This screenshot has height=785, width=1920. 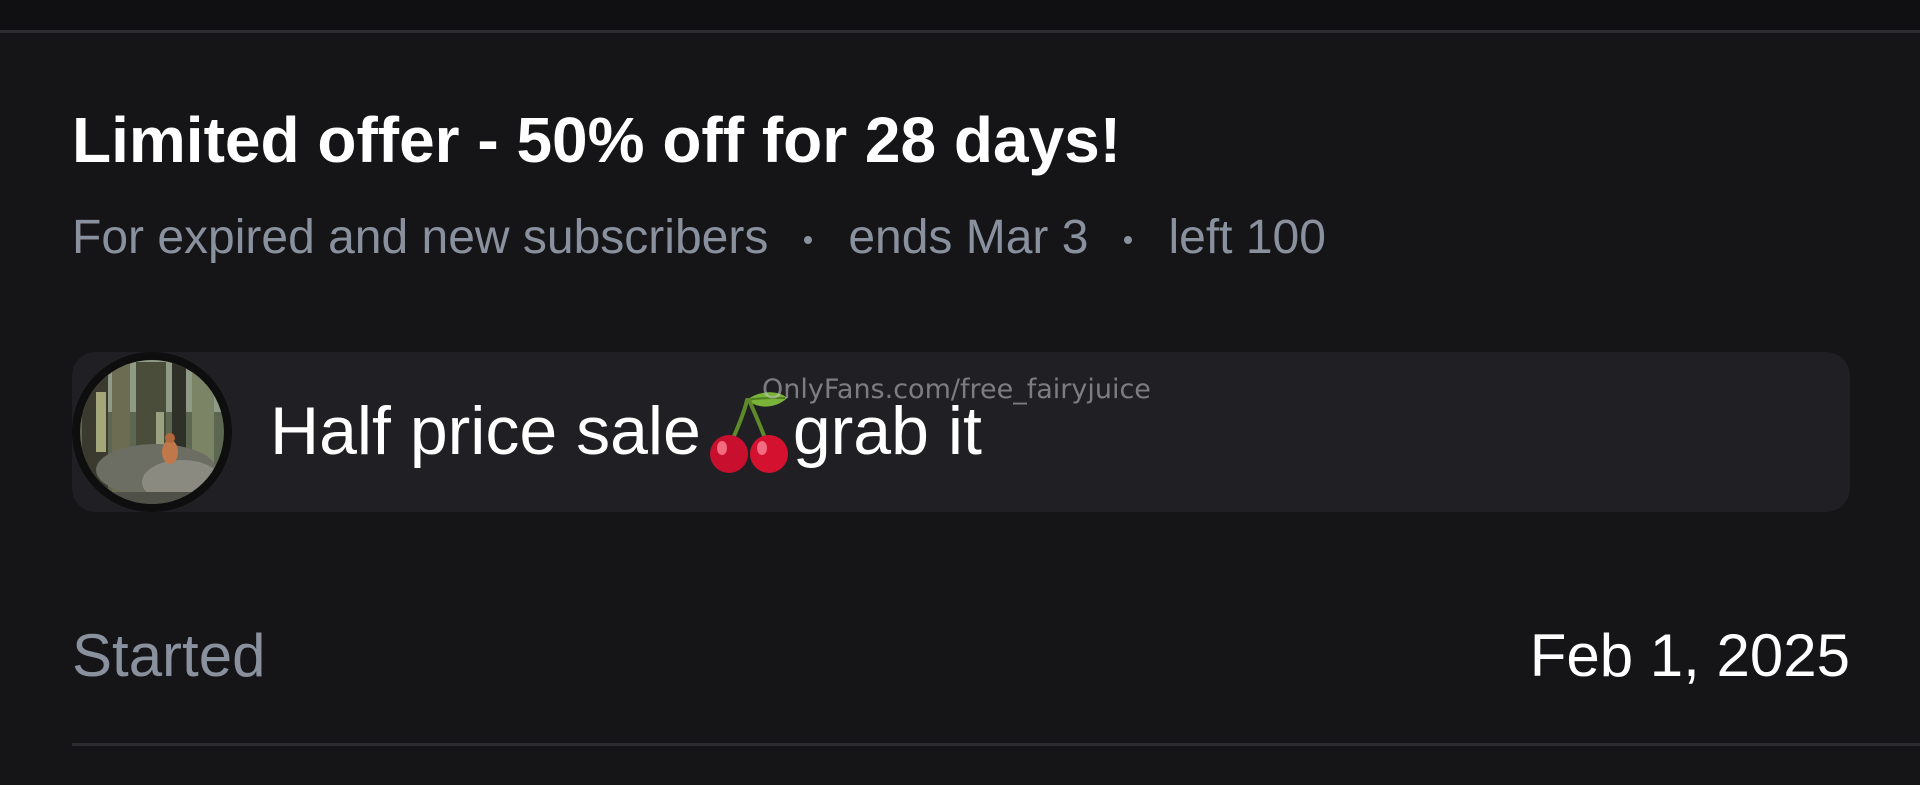 I want to click on started-label: Started, so click(x=169, y=655).